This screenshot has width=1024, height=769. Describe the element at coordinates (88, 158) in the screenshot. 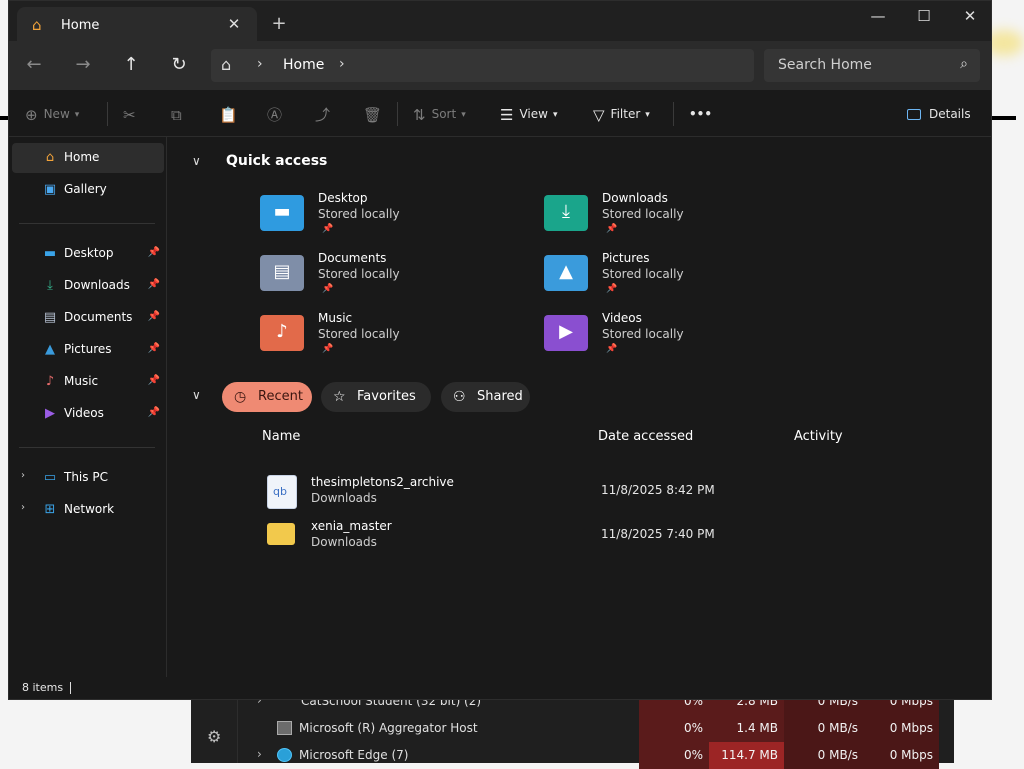

I see `sidebar-item-home: ⌂ Home` at that location.